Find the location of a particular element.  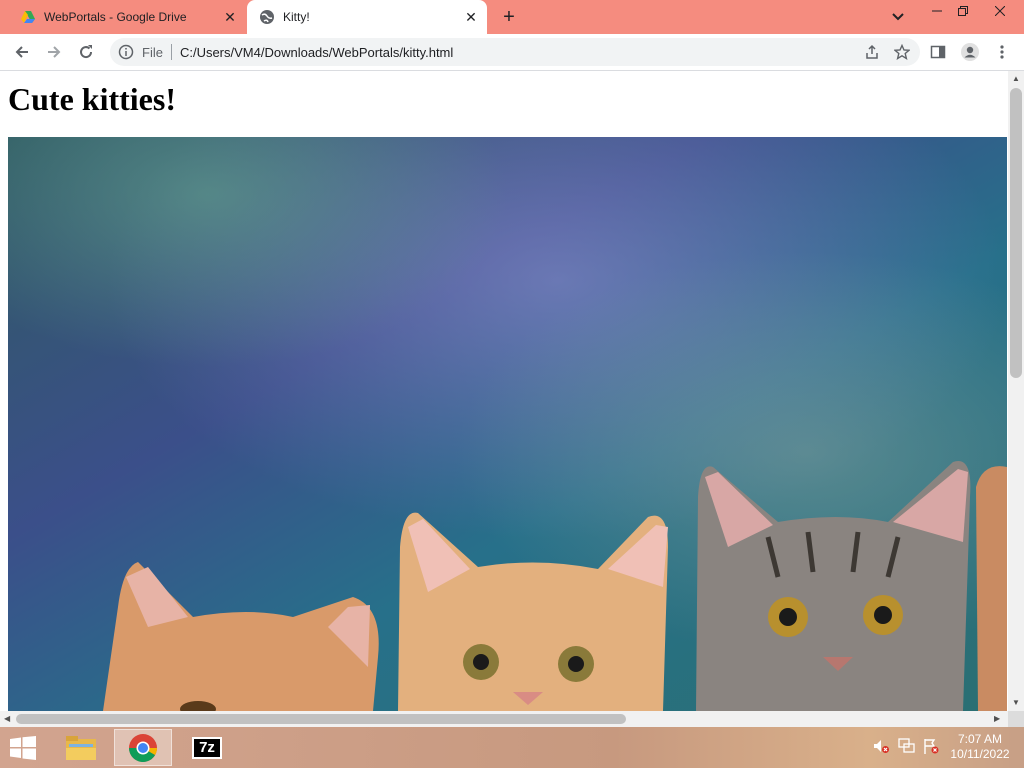

forward-arrow-icon is located at coordinates (54, 52).